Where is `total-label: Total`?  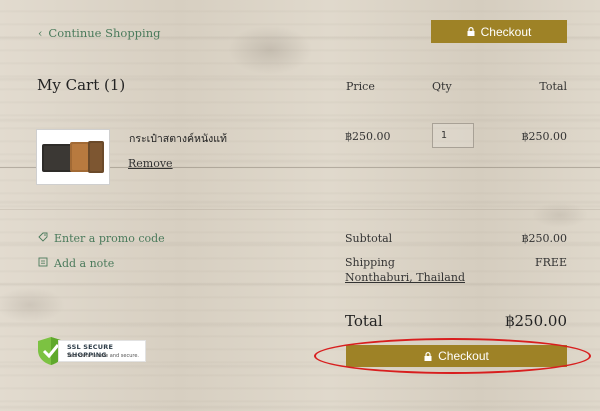 total-label: Total is located at coordinates (364, 321).